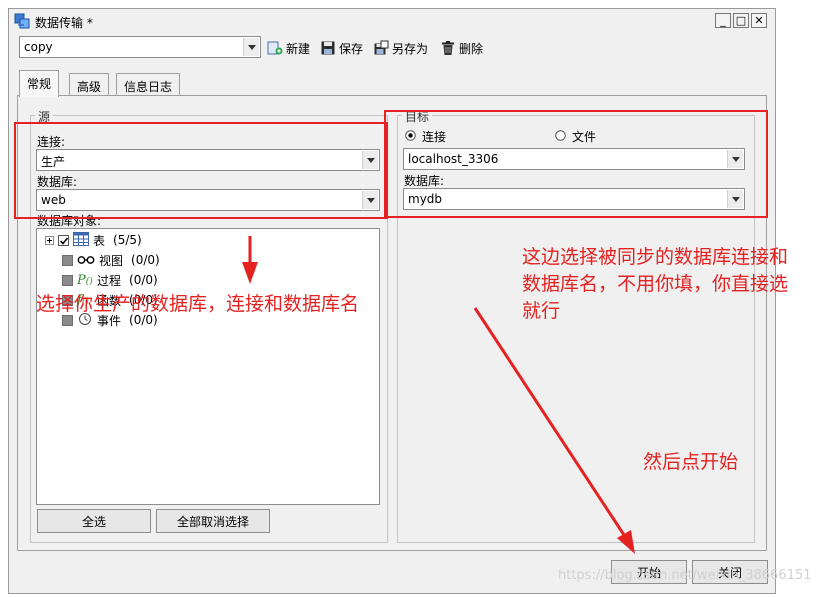 Image resolution: width=836 pixels, height=597 pixels. What do you see at coordinates (39, 83) in the screenshot?
I see `tab-general: 常规` at bounding box center [39, 83].